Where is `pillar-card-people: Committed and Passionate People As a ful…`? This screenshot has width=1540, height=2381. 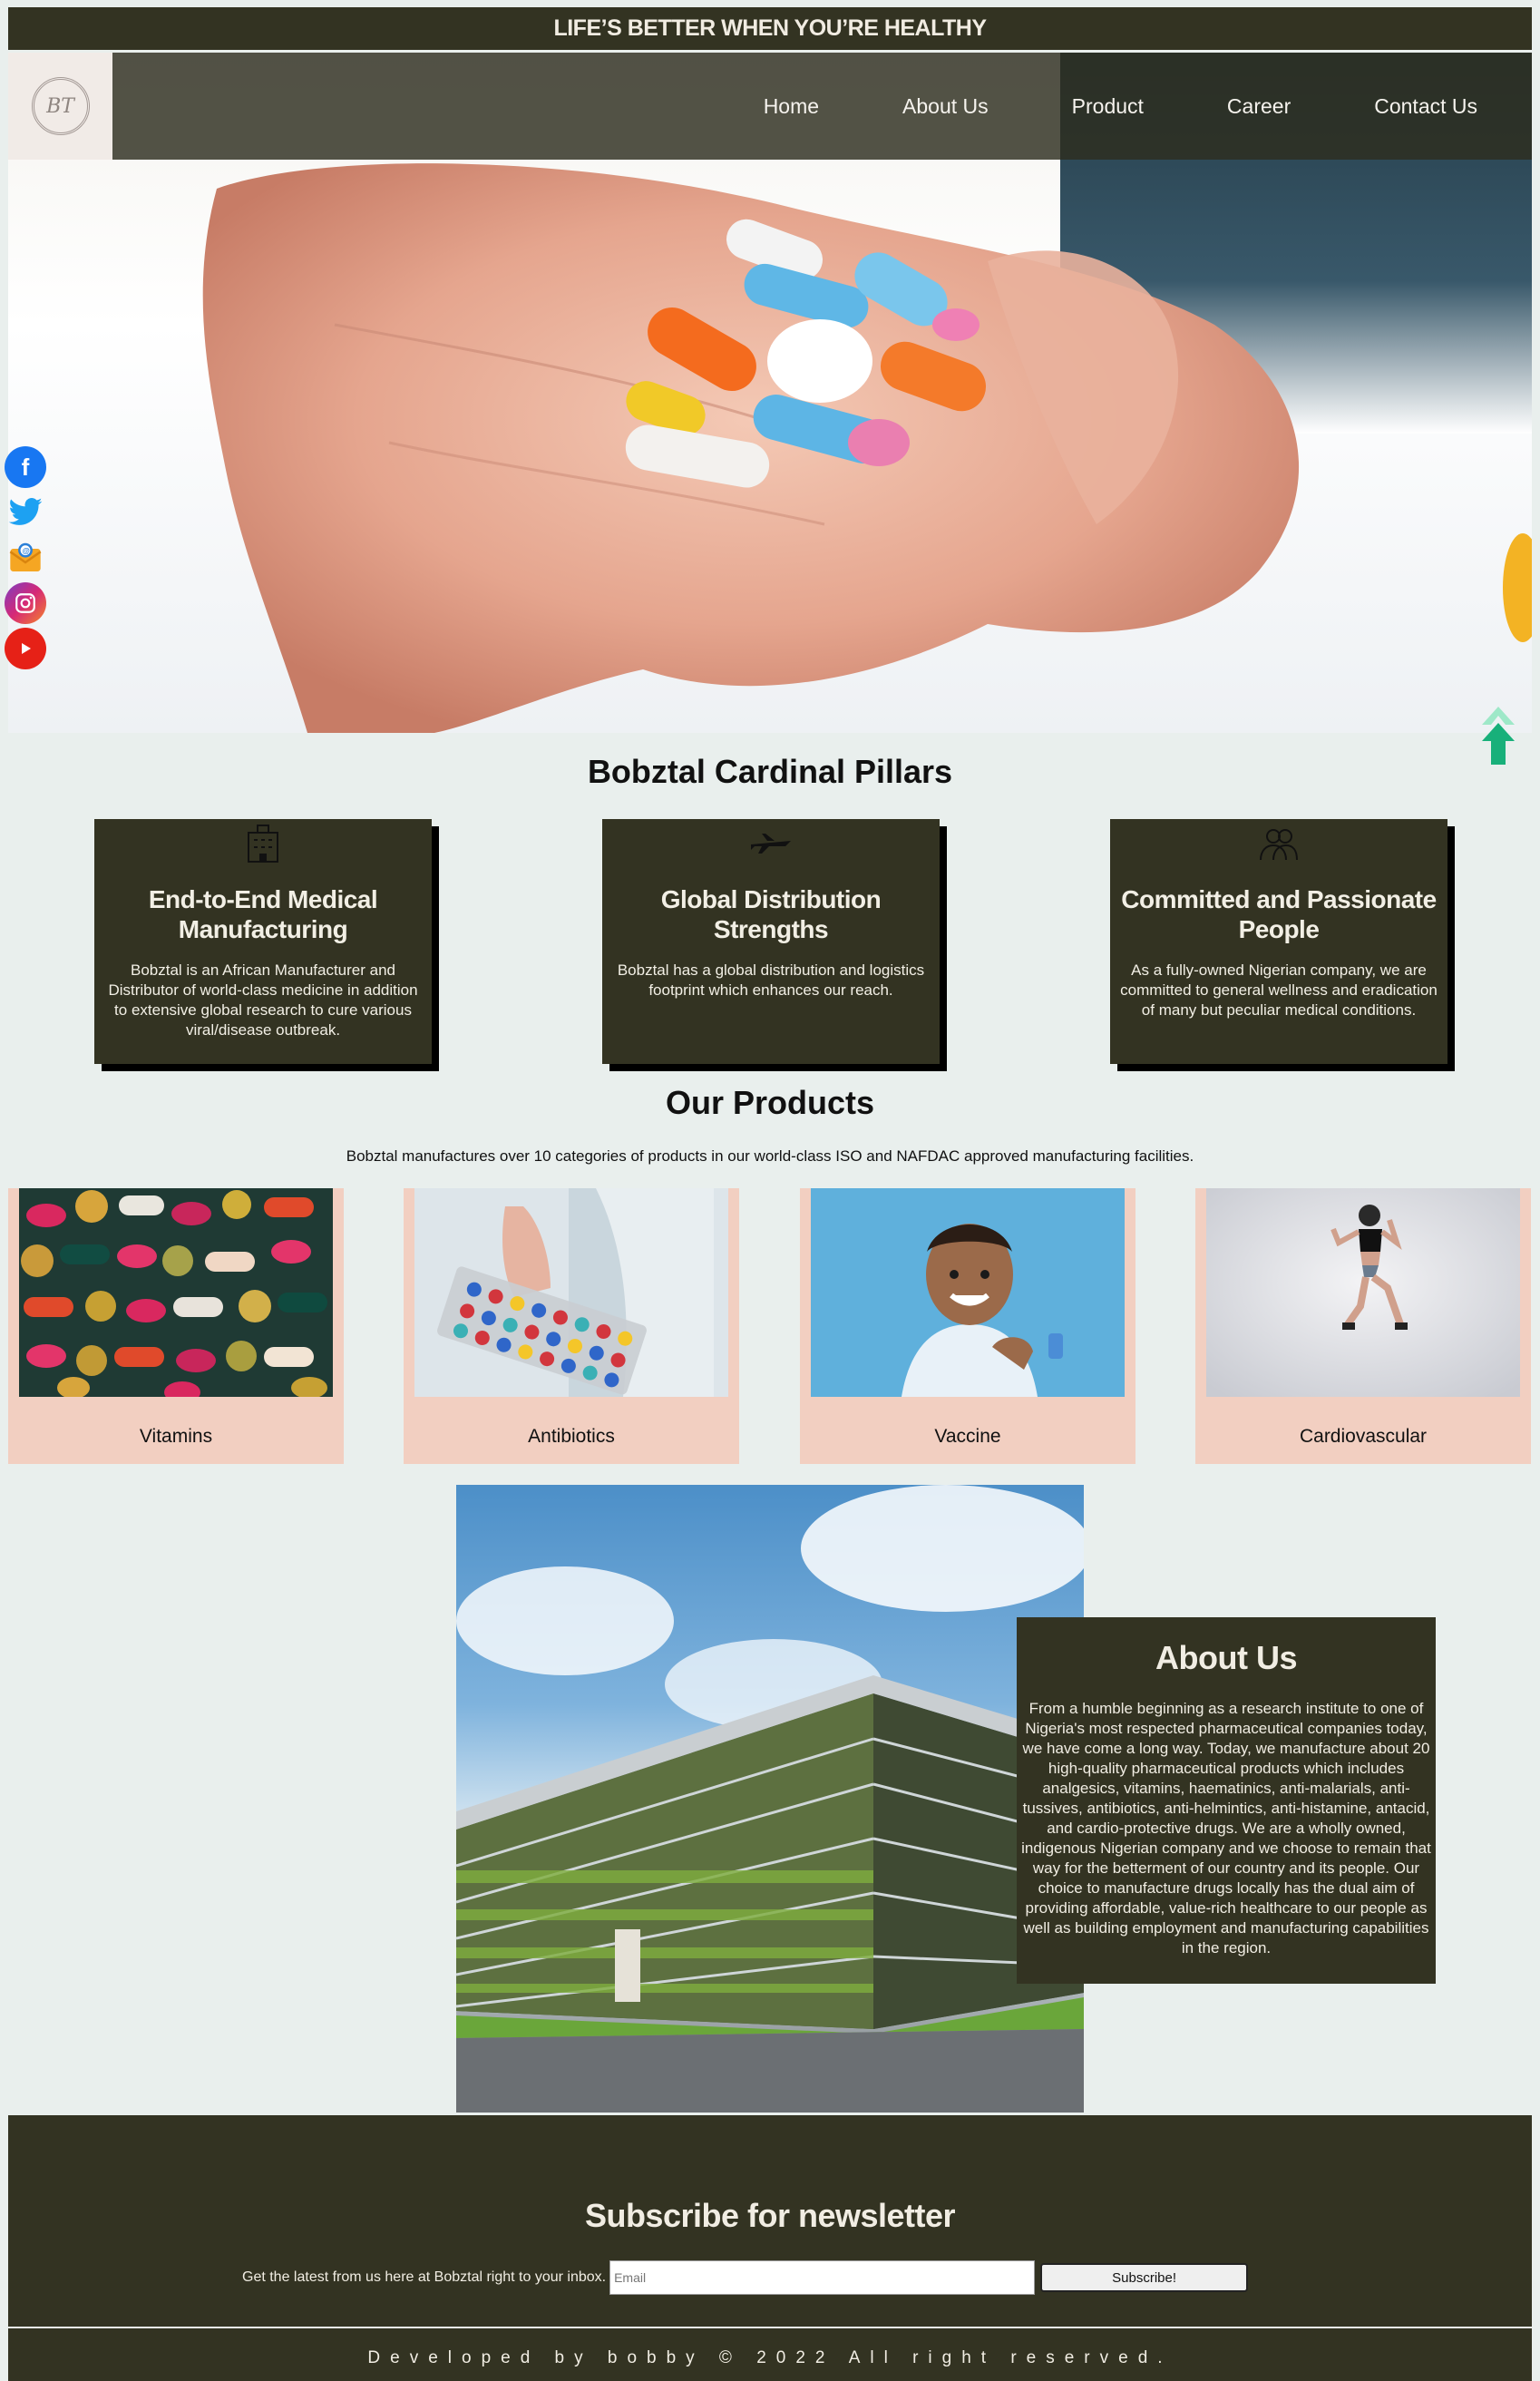
pillar-card-people: Committed and Passionate People As a ful… is located at coordinates (1278, 942).